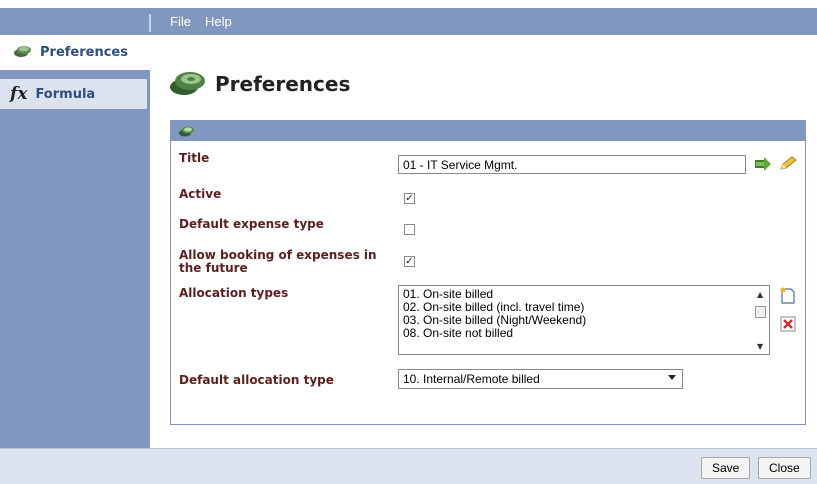  What do you see at coordinates (788, 296) in the screenshot?
I see `new-document-icon` at bounding box center [788, 296].